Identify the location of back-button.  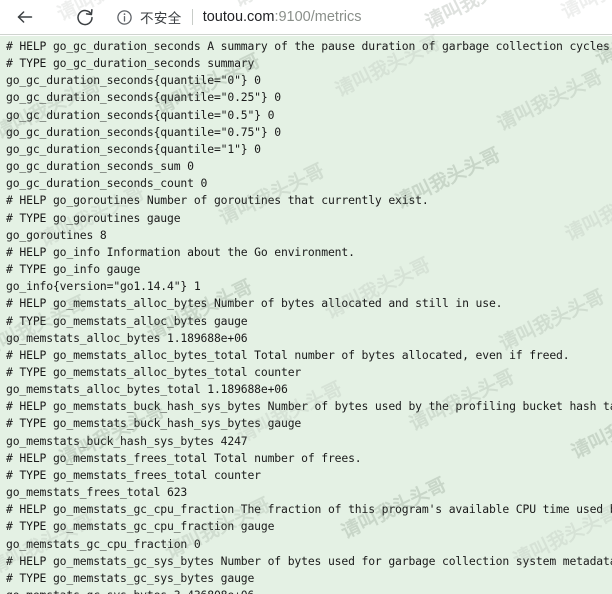
(25, 17).